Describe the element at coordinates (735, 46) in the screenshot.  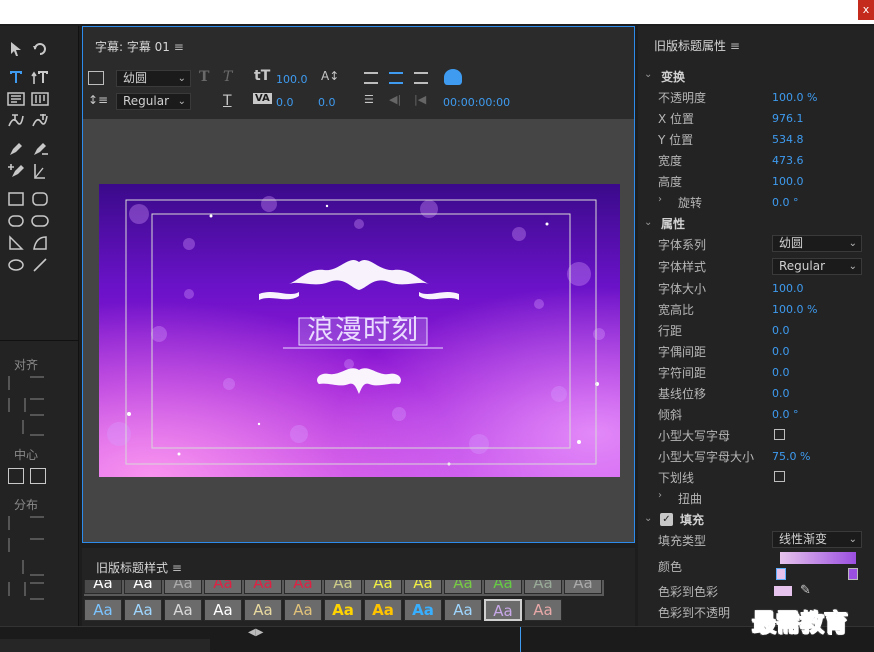
I see `properties-menu-icon: ≡` at that location.